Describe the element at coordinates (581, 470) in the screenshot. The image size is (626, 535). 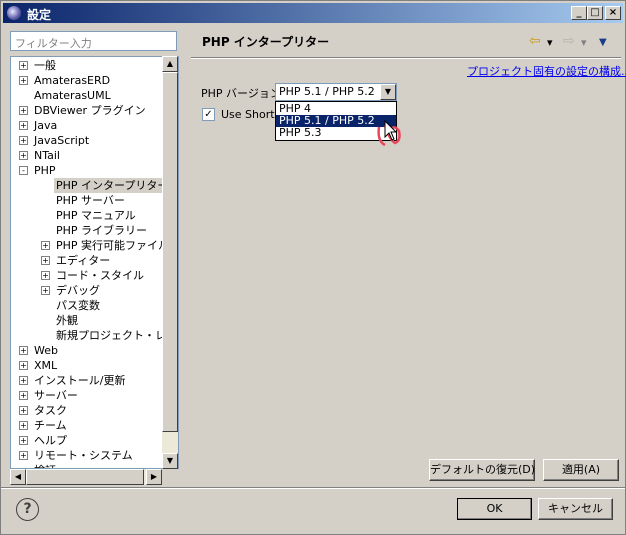
I see `apply-button: 適用(A)` at that location.